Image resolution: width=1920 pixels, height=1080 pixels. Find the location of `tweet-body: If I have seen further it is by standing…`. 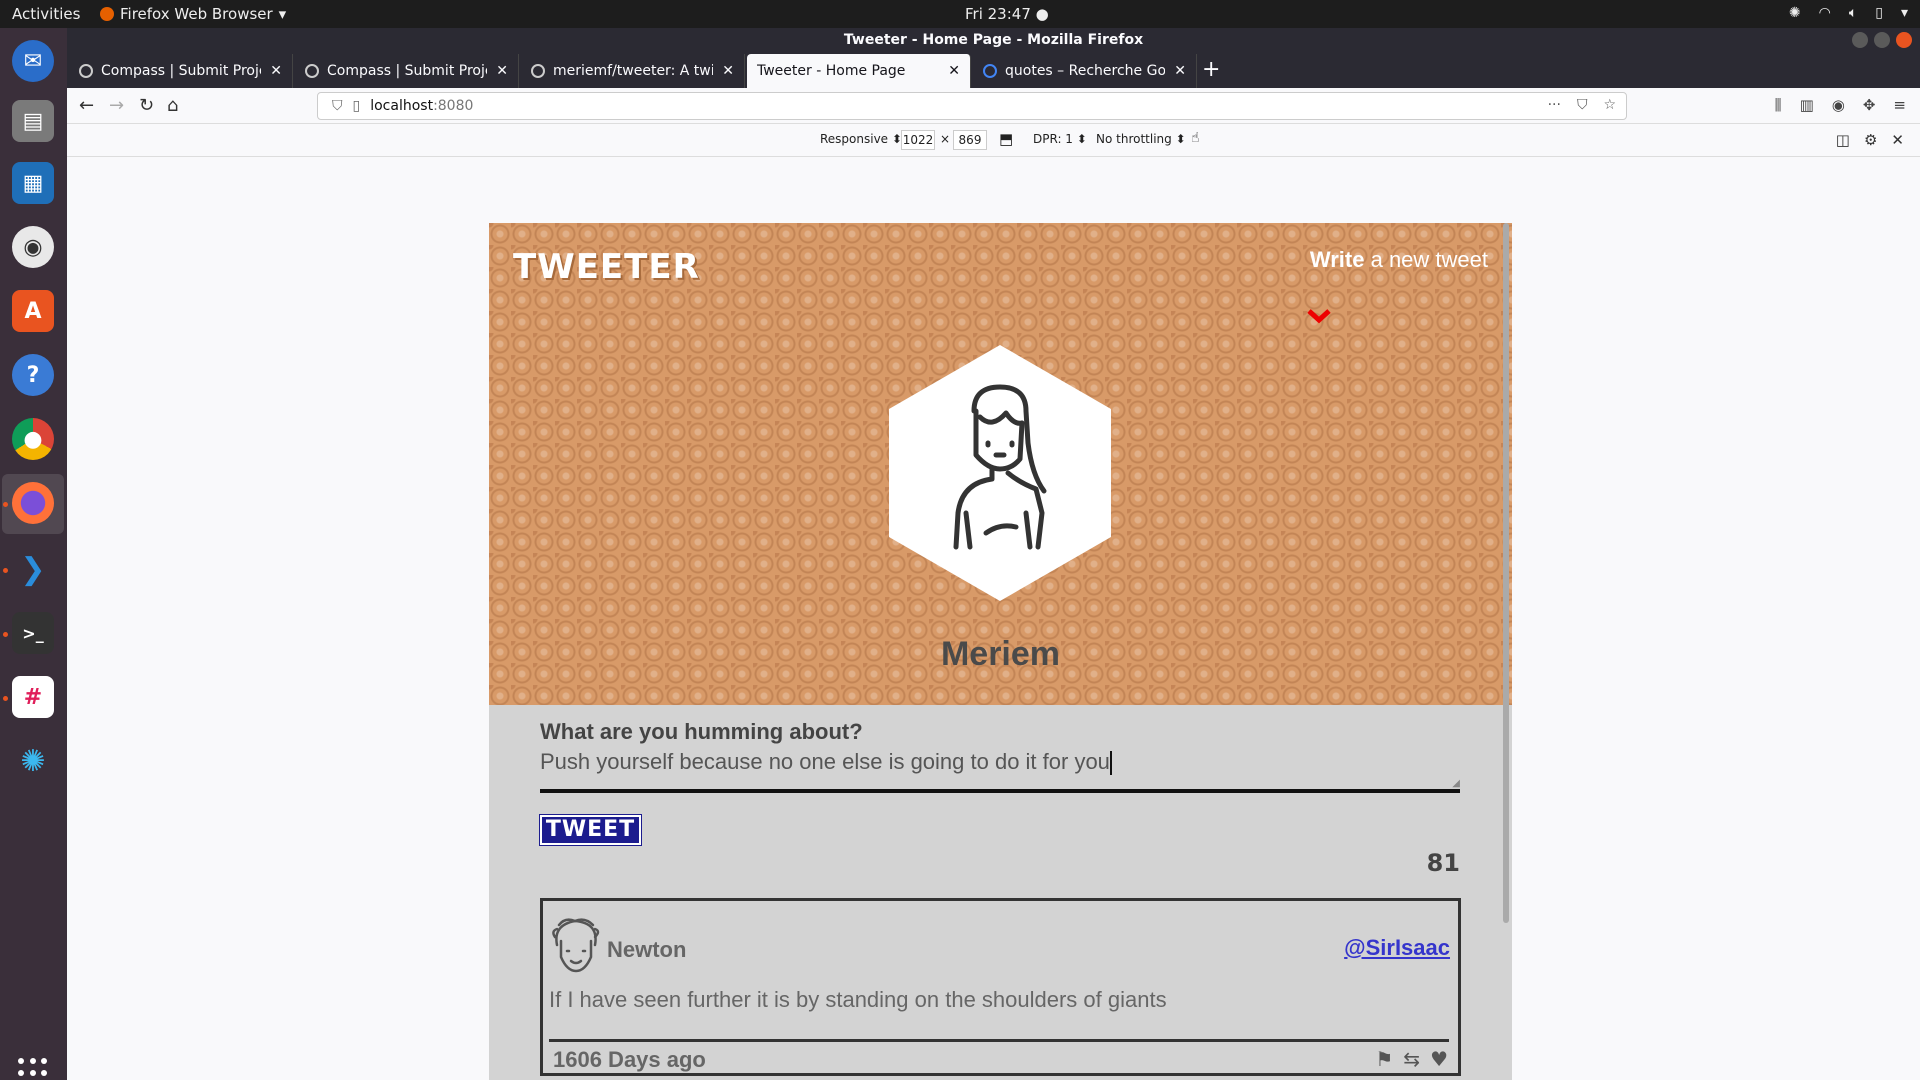

tweet-body: If I have seen further it is by standing… is located at coordinates (858, 999).